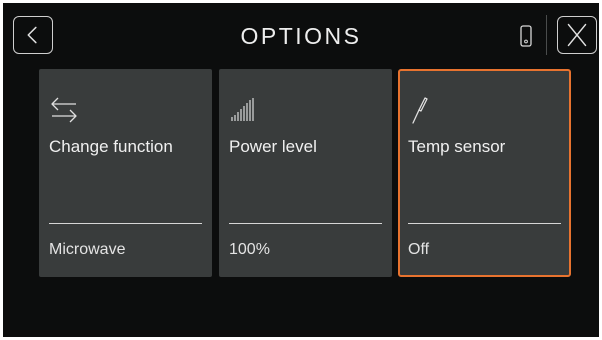 The width and height of the screenshot is (602, 340). What do you see at coordinates (419, 249) in the screenshot?
I see `card-value: Off` at bounding box center [419, 249].